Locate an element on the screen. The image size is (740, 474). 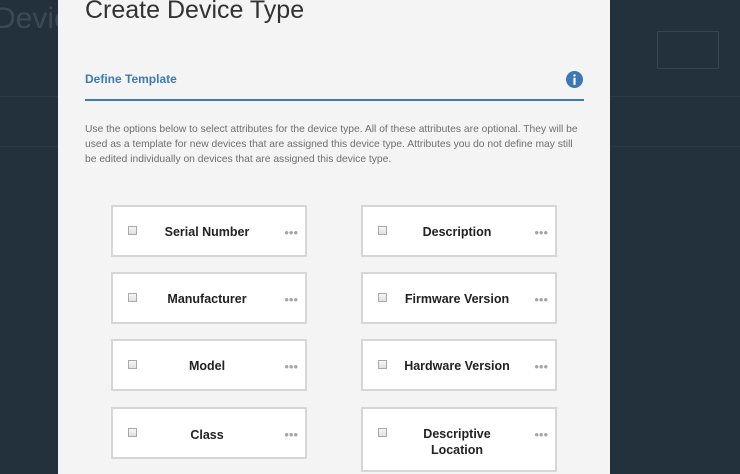
background-button is located at coordinates (688, 50).